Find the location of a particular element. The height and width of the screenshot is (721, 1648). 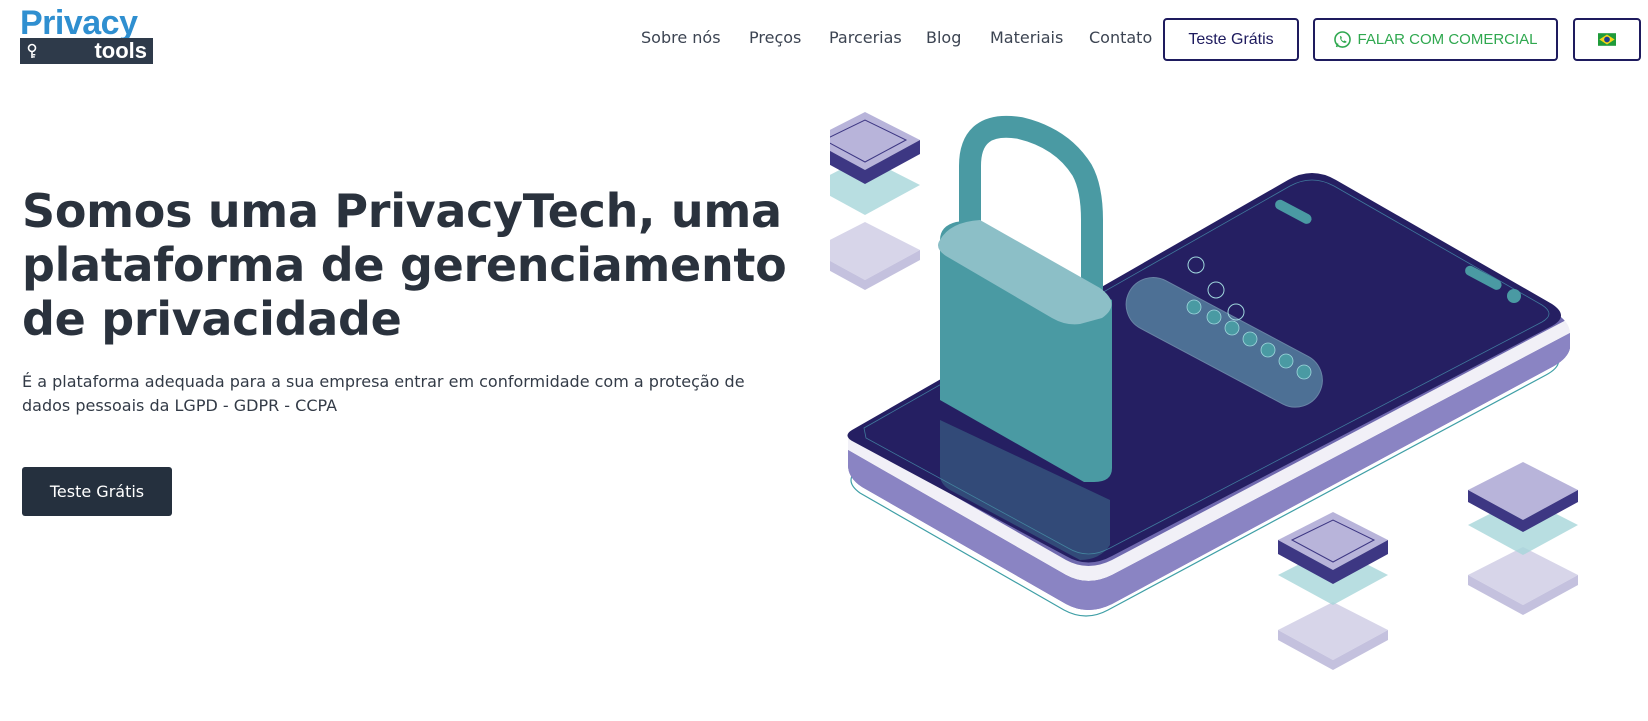

language-selector is located at coordinates (1607, 39).